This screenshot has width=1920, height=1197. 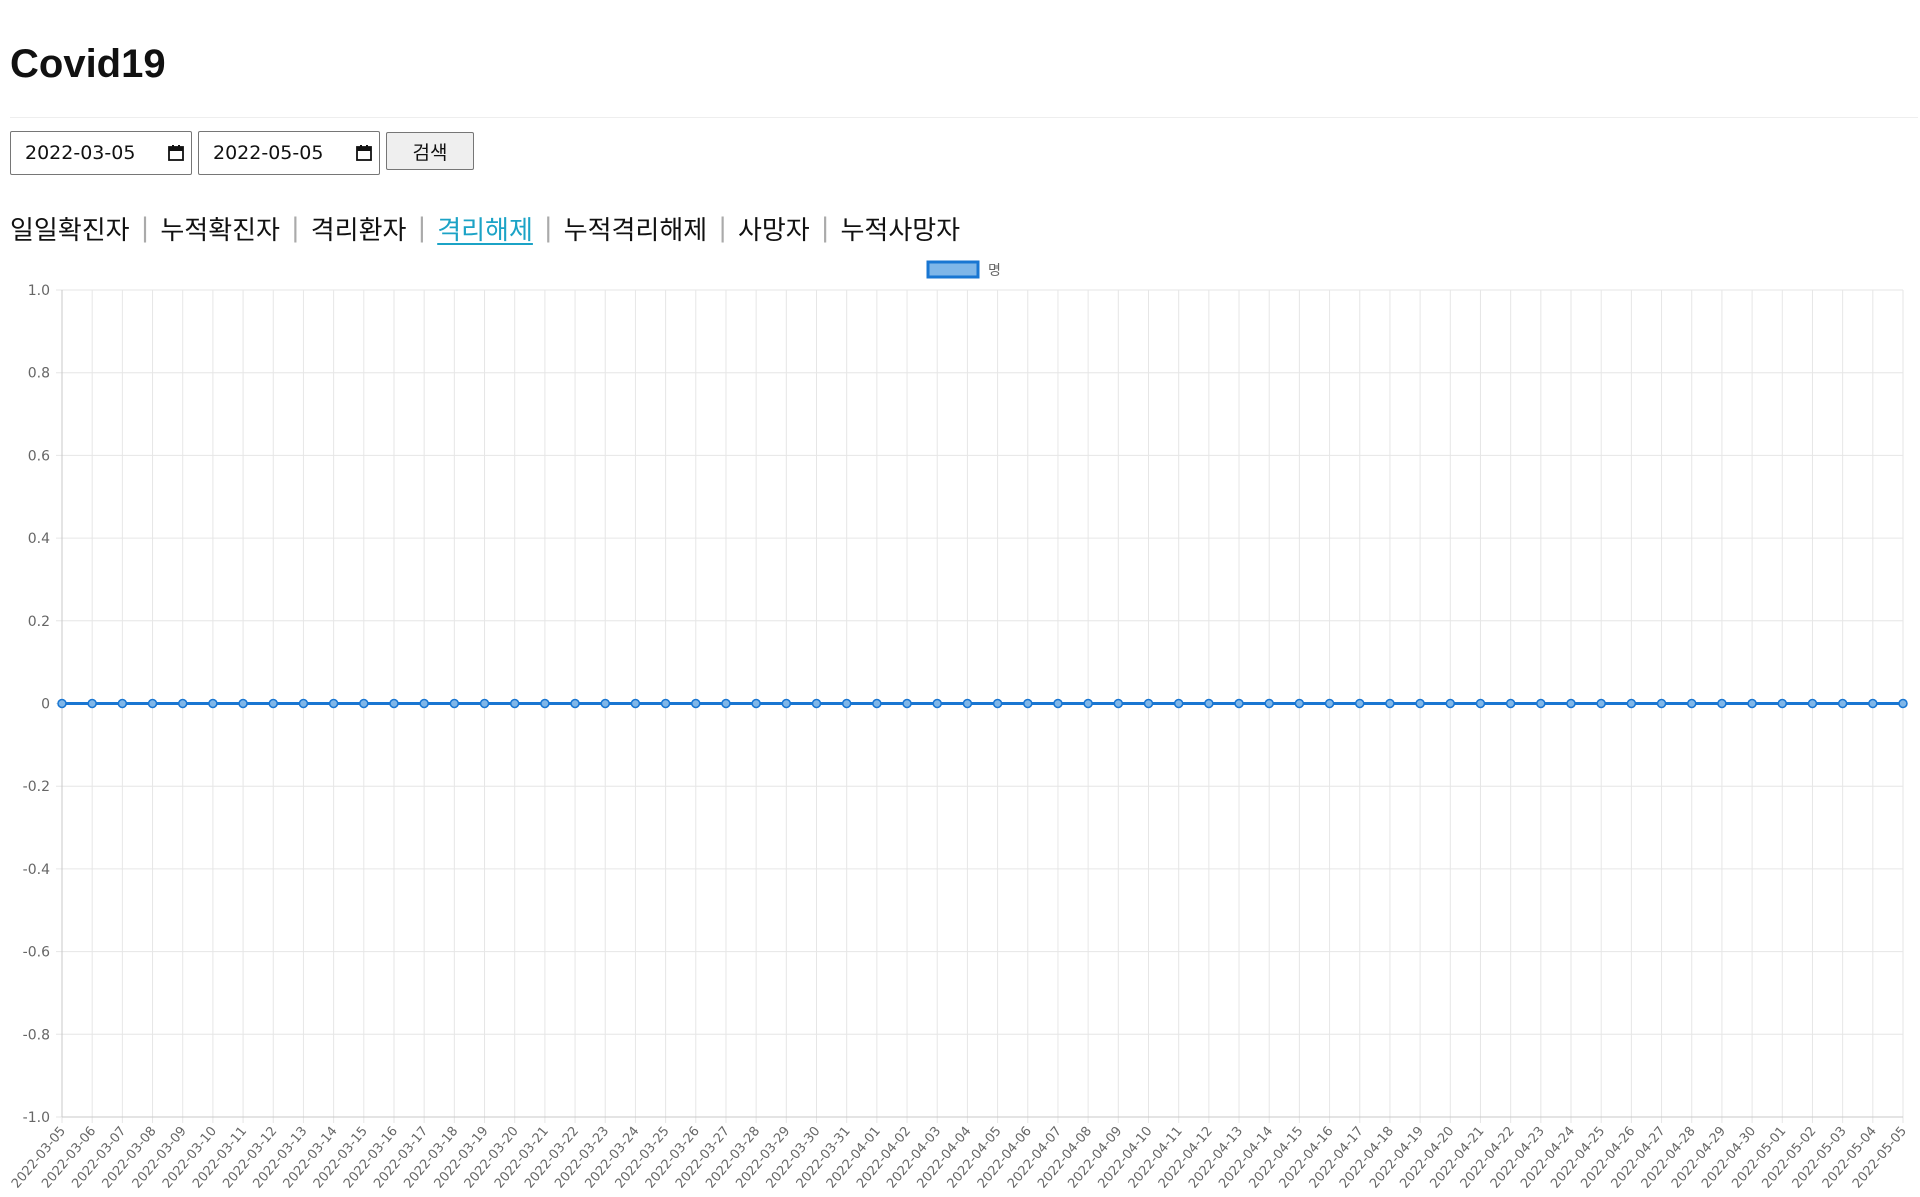 I want to click on tab-6: 사망자, so click(x=774, y=228).